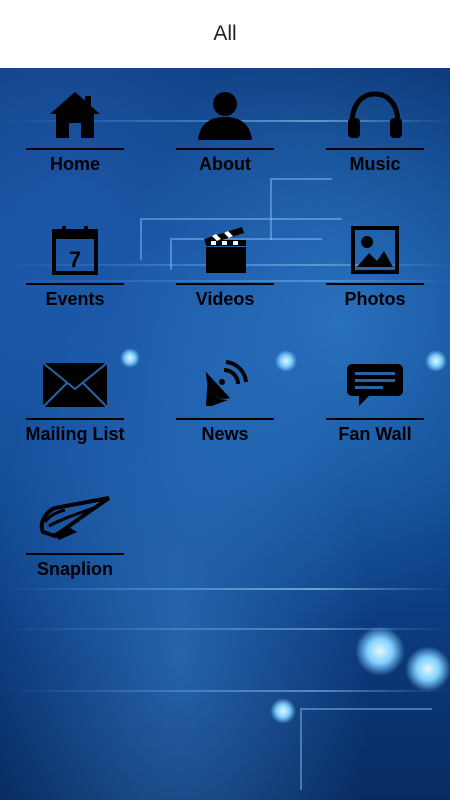  I want to click on menu-item-about: About, so click(225, 135).